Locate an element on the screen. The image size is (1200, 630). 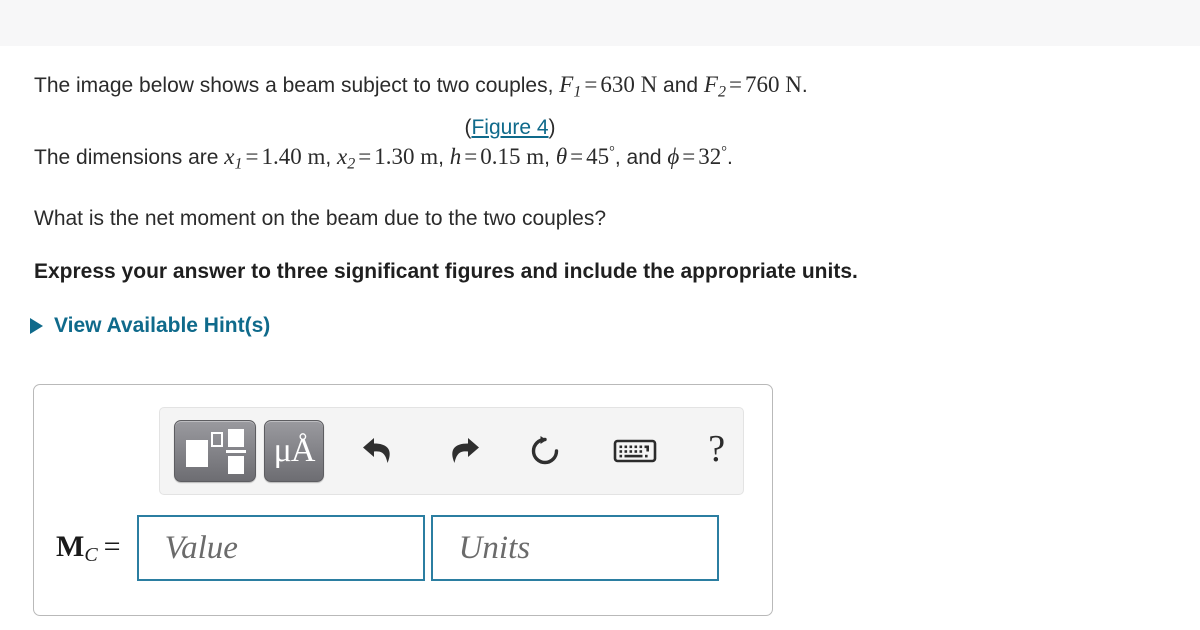
conjunction: and is located at coordinates (680, 85).